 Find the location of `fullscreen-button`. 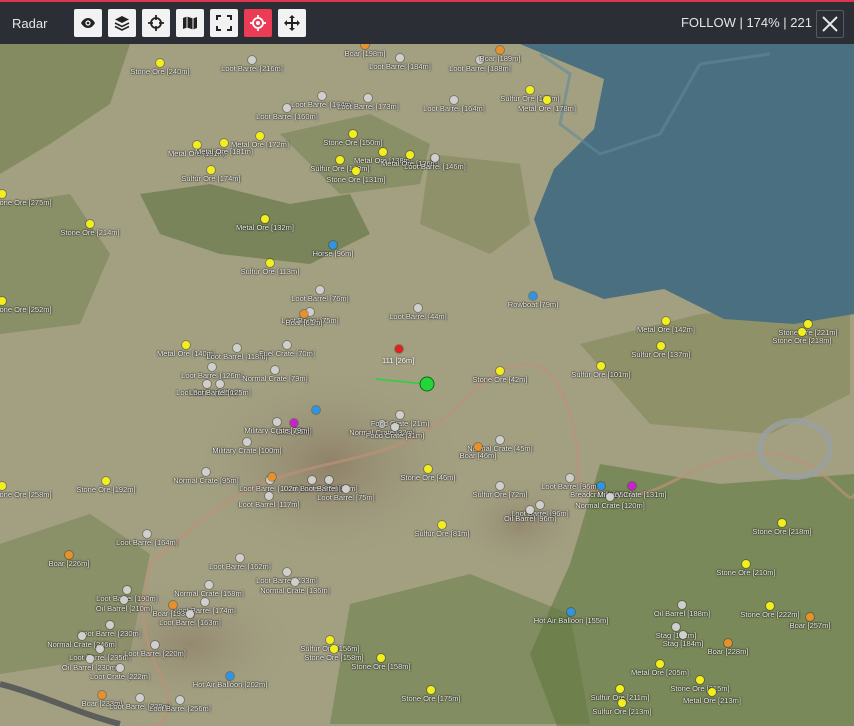

fullscreen-button is located at coordinates (224, 23).